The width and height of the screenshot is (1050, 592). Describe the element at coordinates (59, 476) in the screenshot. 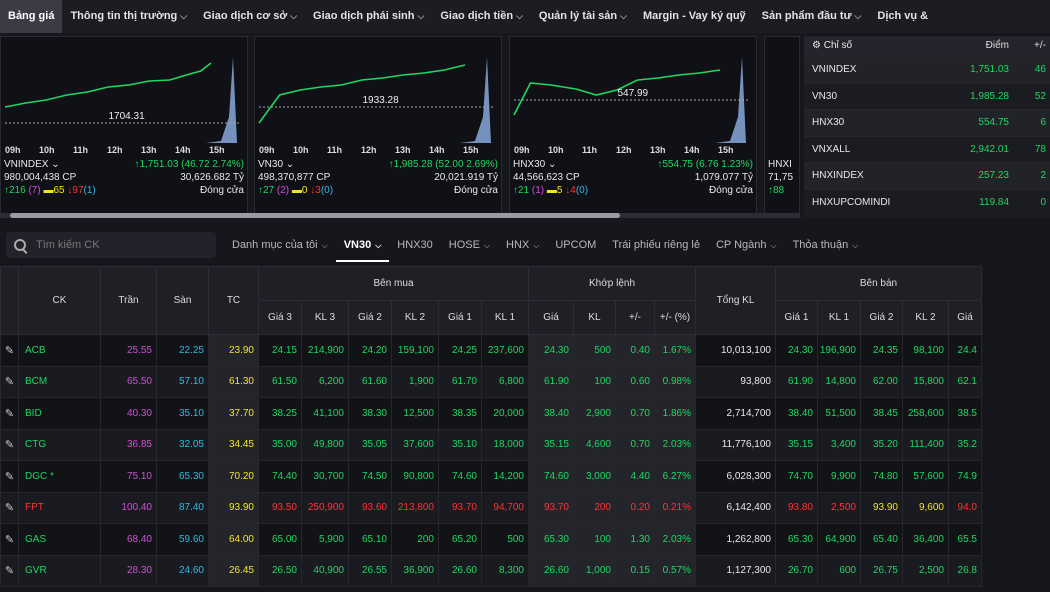

I see `symbol-cell: DGC *` at that location.